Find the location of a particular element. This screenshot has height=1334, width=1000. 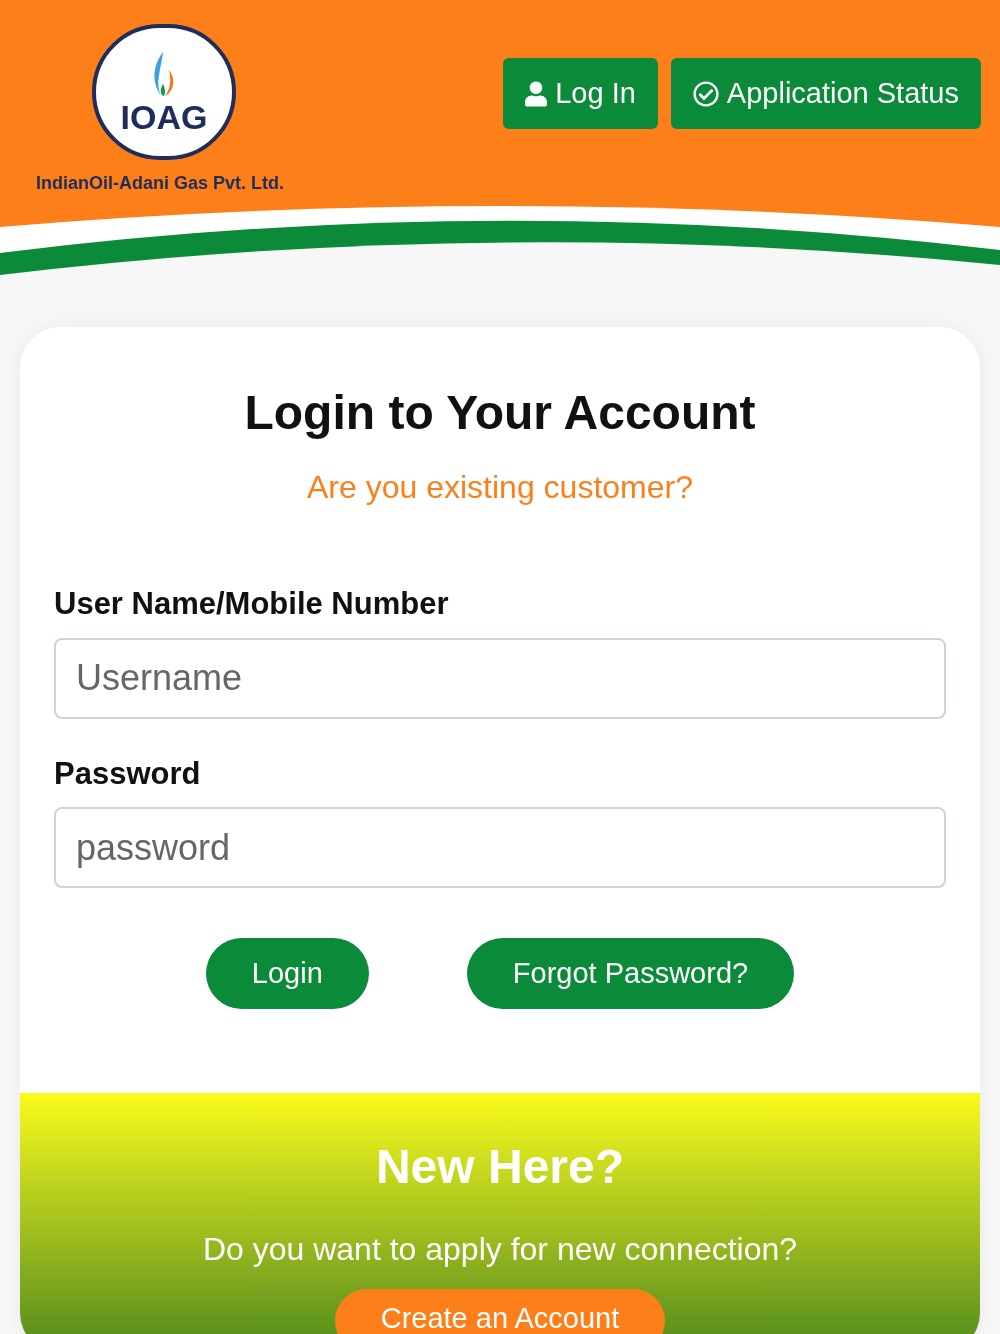

header-log-in-button: Log In is located at coordinates (580, 93).